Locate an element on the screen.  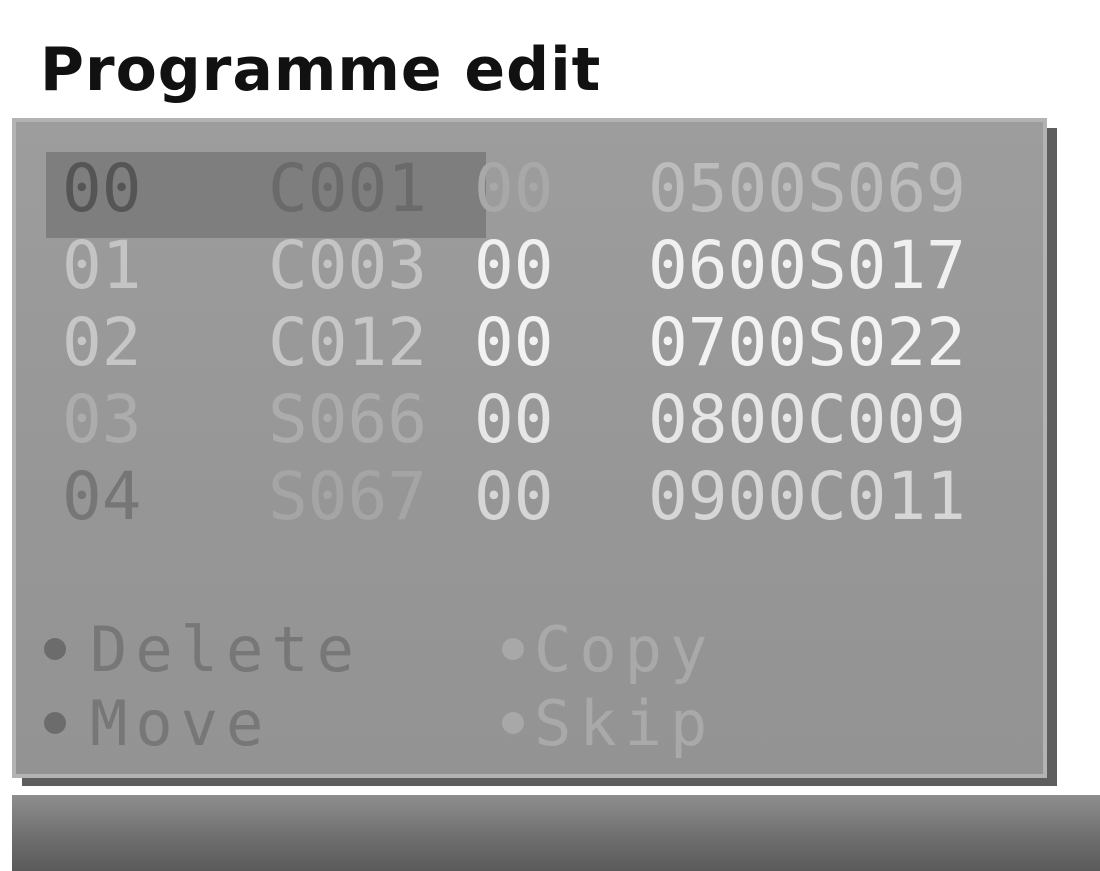
action-line: Delete Copy is located at coordinates (377, 649).